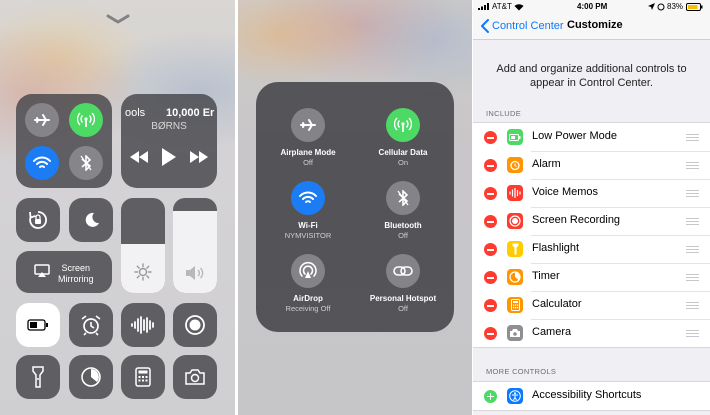 The width and height of the screenshot is (710, 415). I want to click on do-not-disturb-button, so click(91, 220).